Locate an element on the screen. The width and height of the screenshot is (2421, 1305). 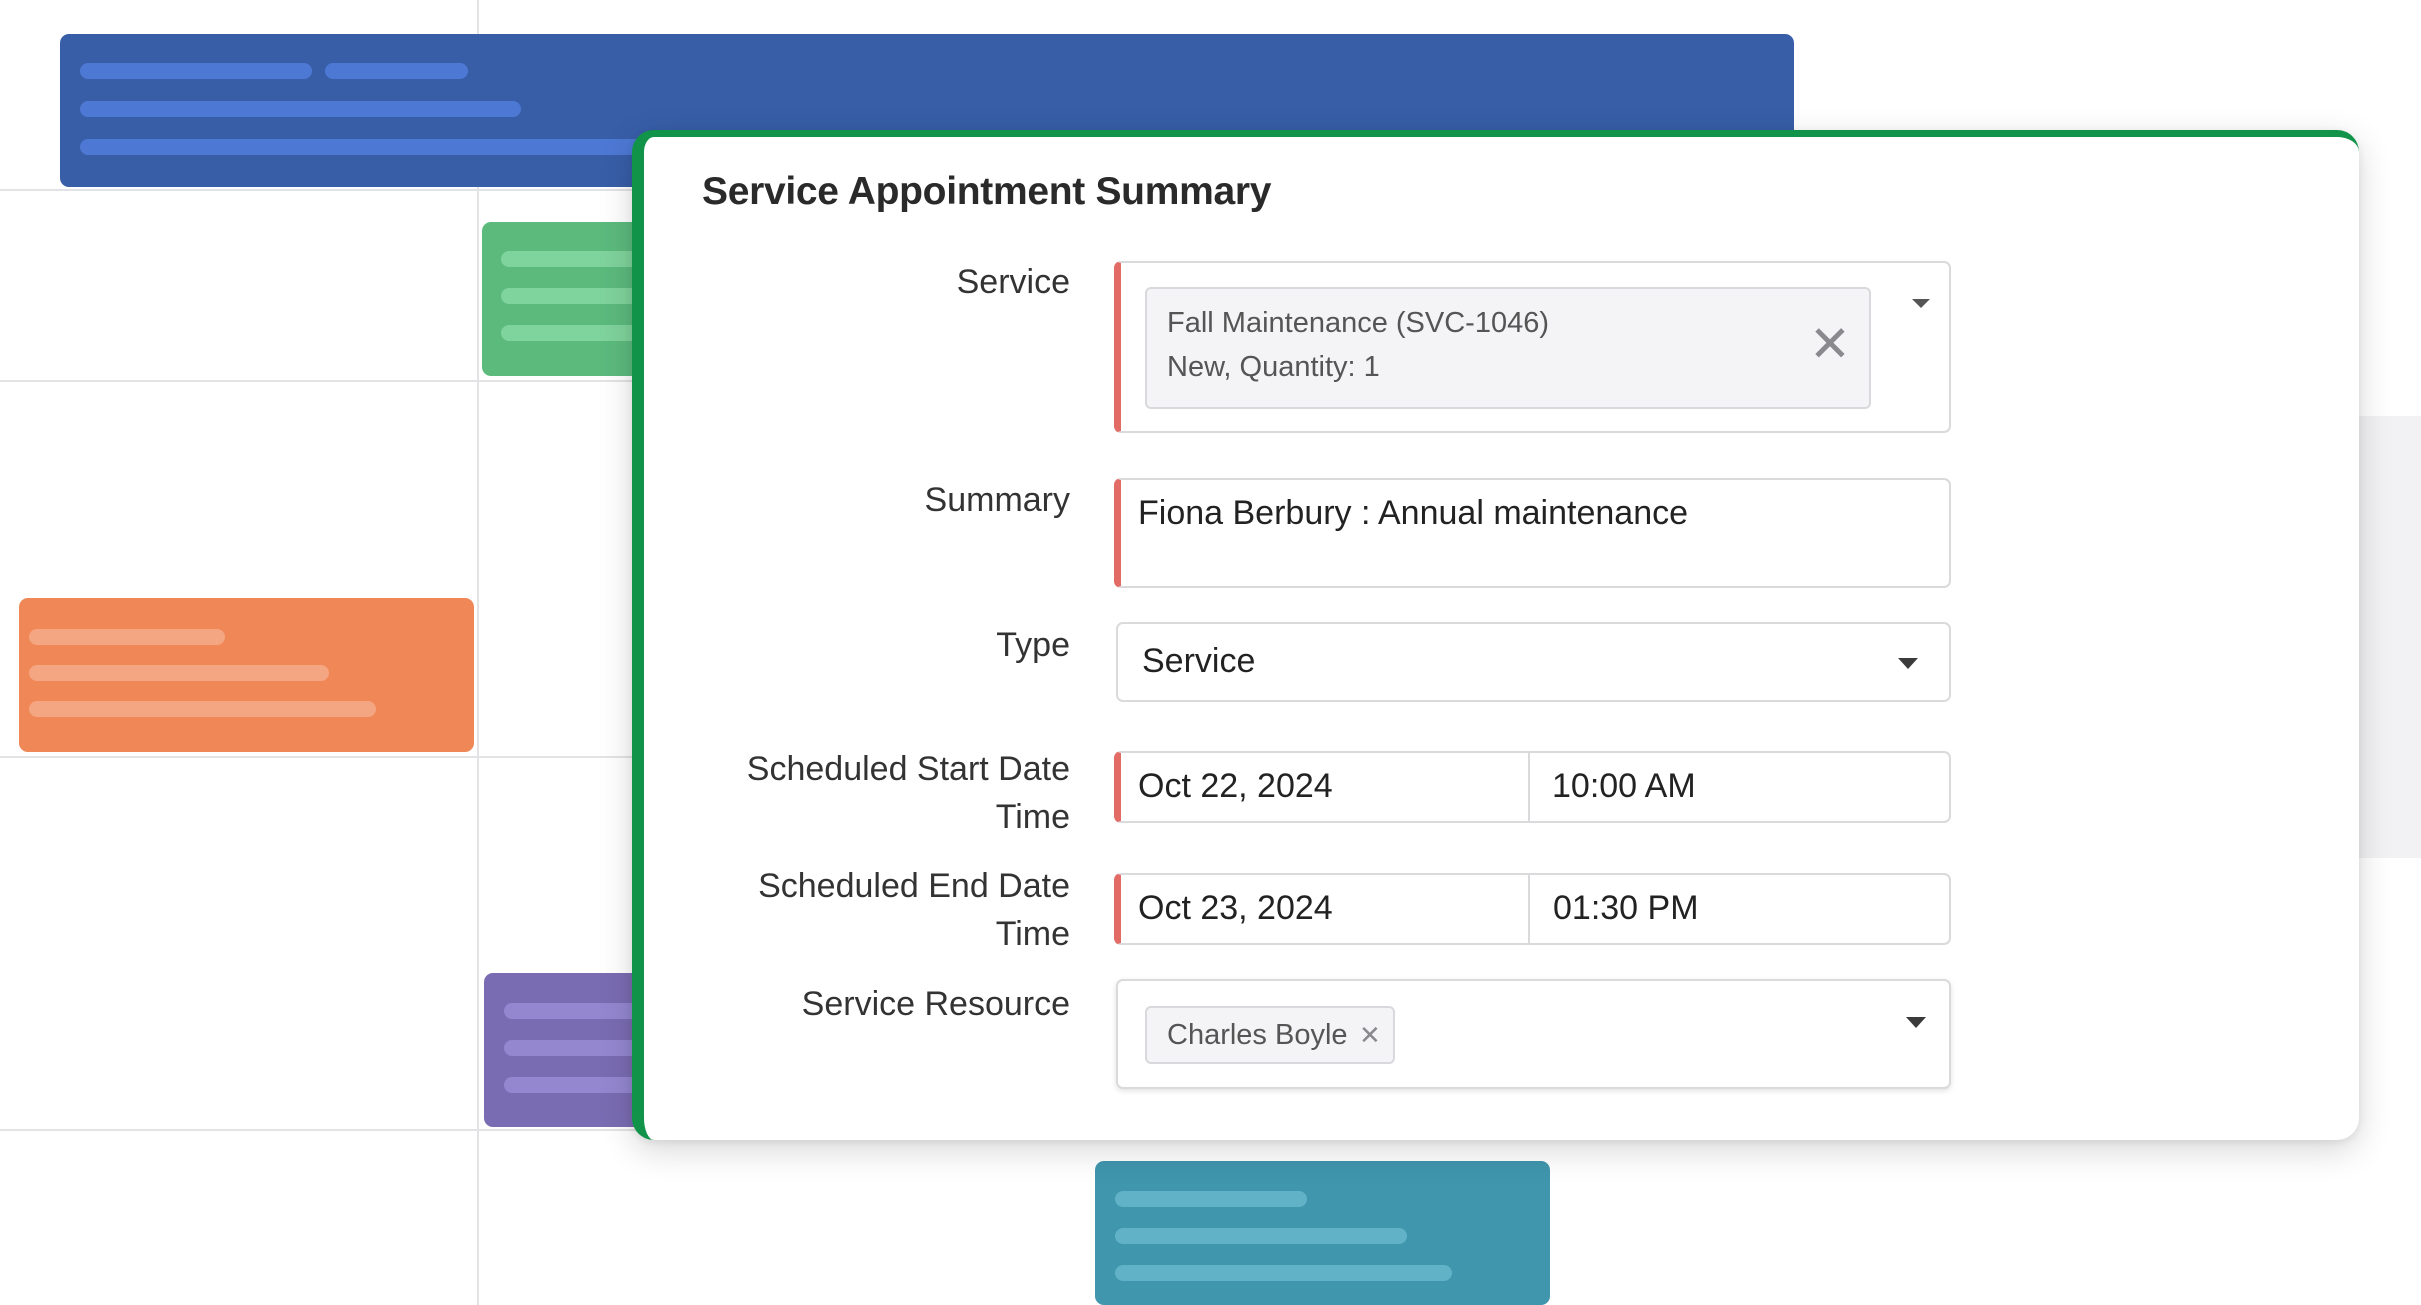
scheduled-end-date-input: Oct 23, 2024 is located at coordinates (1235, 908).